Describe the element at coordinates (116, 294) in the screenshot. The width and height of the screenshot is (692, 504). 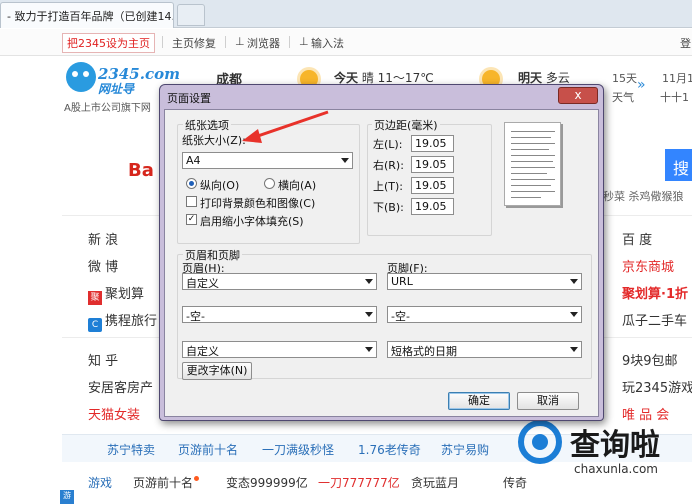
I see `site-link-juhuasuan: 聚聚划算` at that location.